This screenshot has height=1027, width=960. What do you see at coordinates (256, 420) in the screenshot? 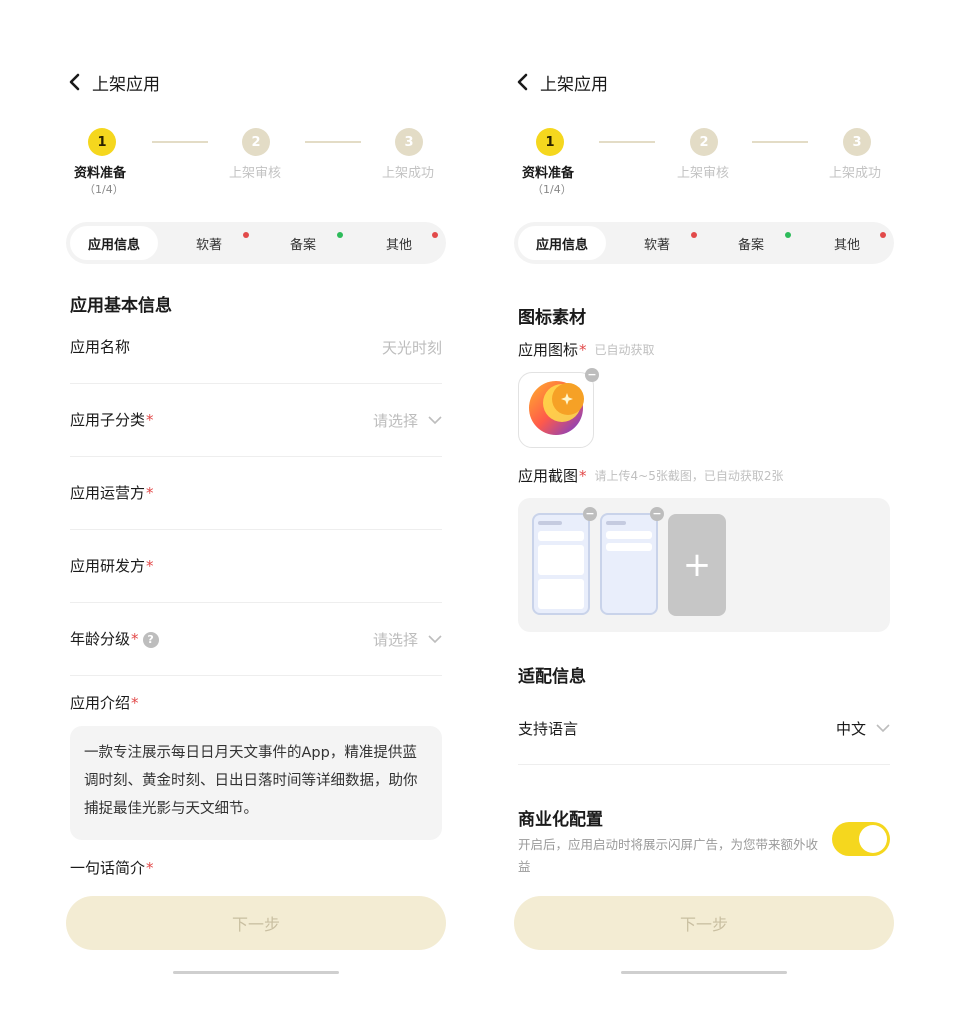
I see `field-app-category: 应用子分类 * 请选择` at bounding box center [256, 420].